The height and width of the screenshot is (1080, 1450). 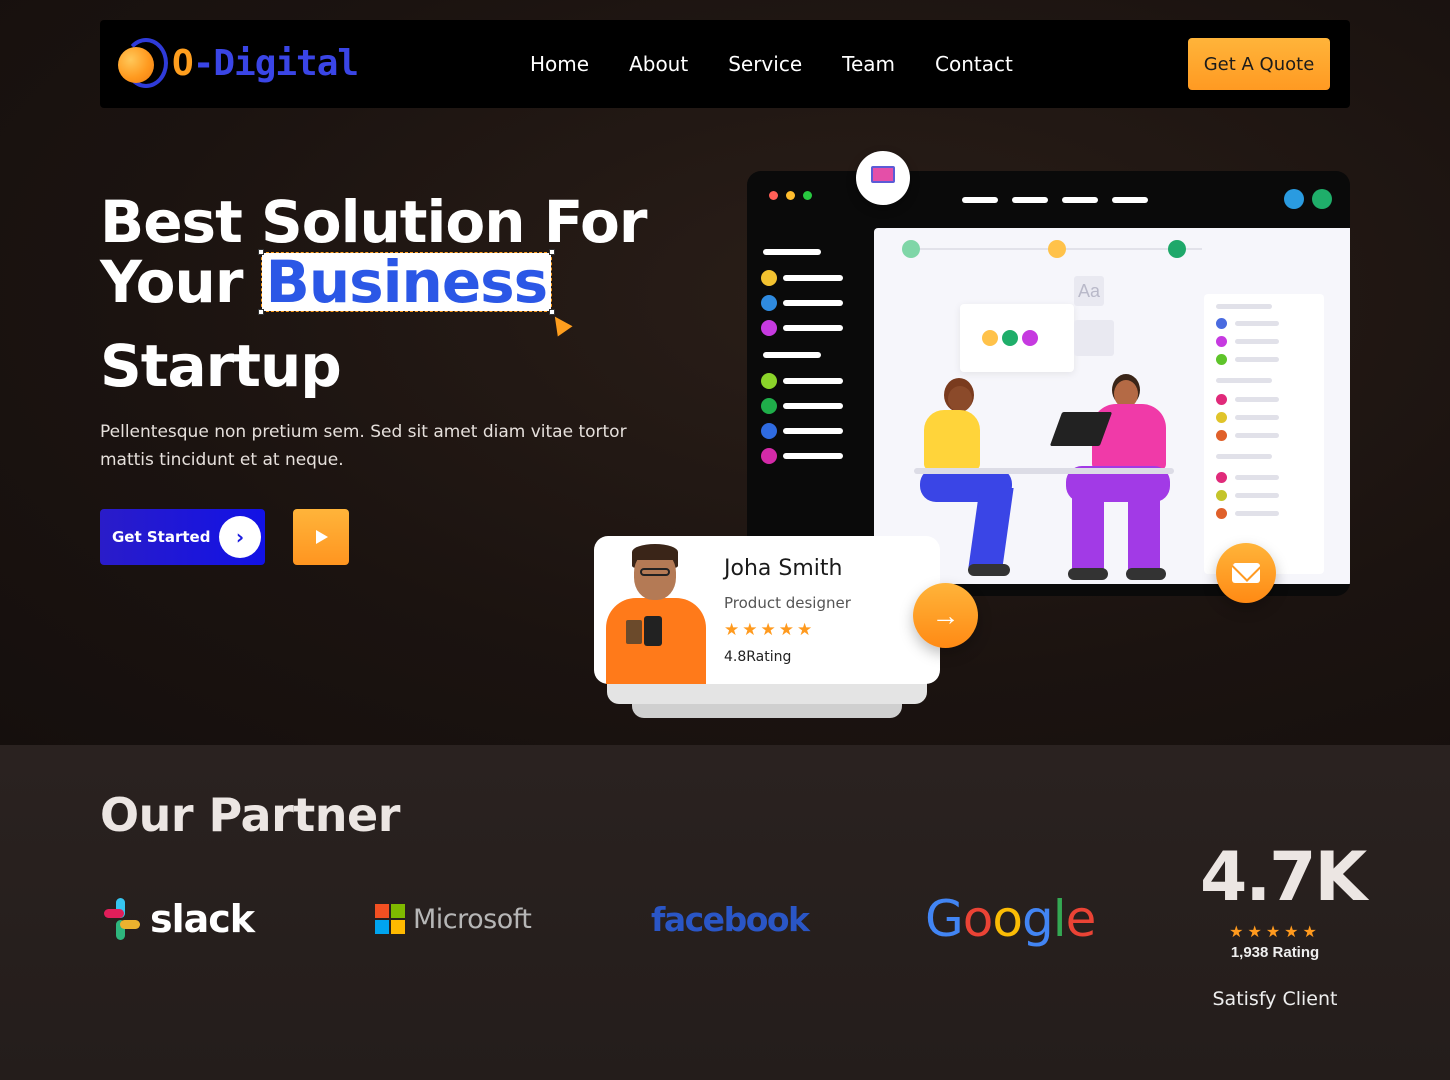 What do you see at coordinates (1275, 952) in the screenshot?
I see `stat-rating-count: 1,938 Rating` at bounding box center [1275, 952].